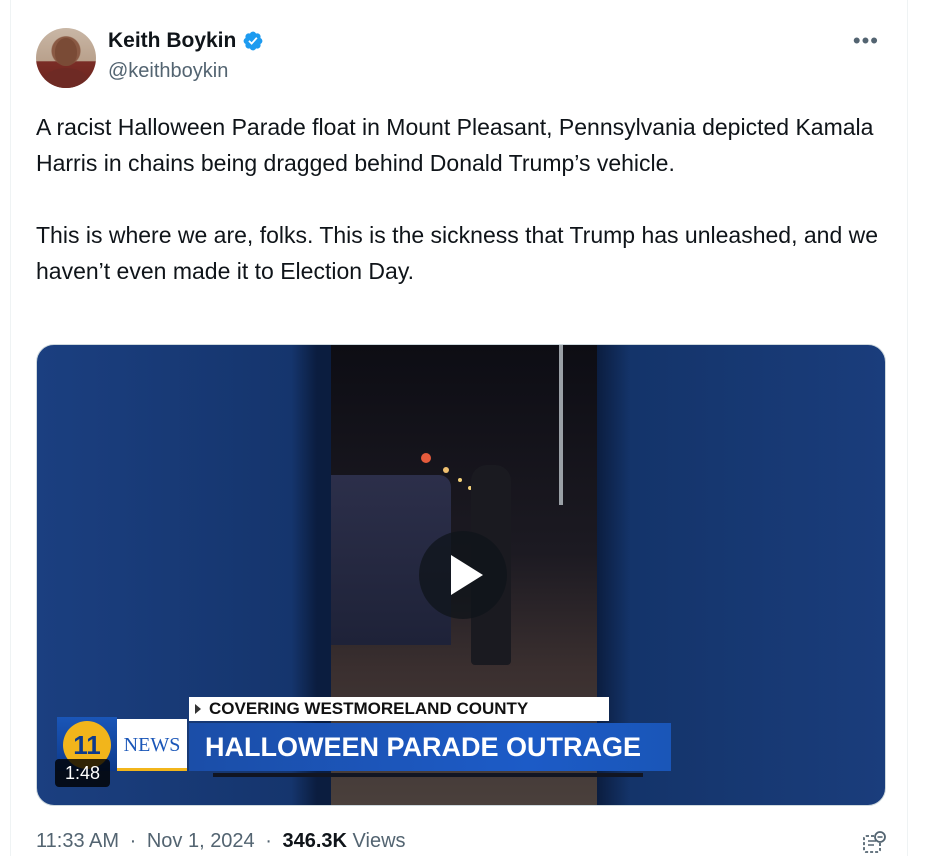 This screenshot has width=926, height=856. What do you see at coordinates (430, 747) in the screenshot?
I see `lower-third-headline: HALLOWEEN PARADE OUTRAGE` at bounding box center [430, 747].